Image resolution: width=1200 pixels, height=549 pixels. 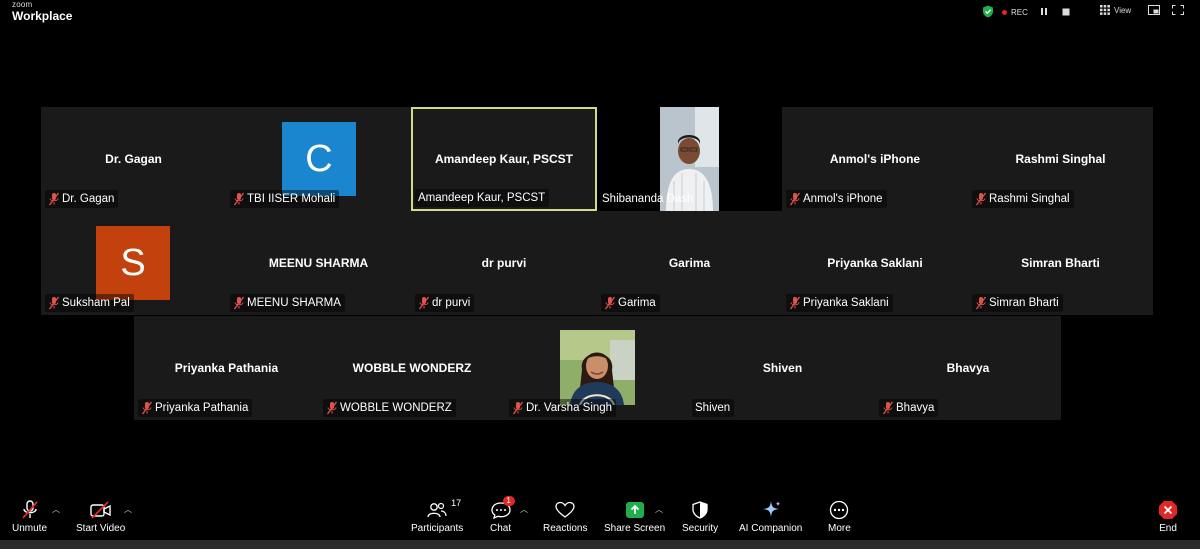 What do you see at coordinates (202, 408) in the screenshot?
I see `participant-label: Priyanka Pathania` at bounding box center [202, 408].